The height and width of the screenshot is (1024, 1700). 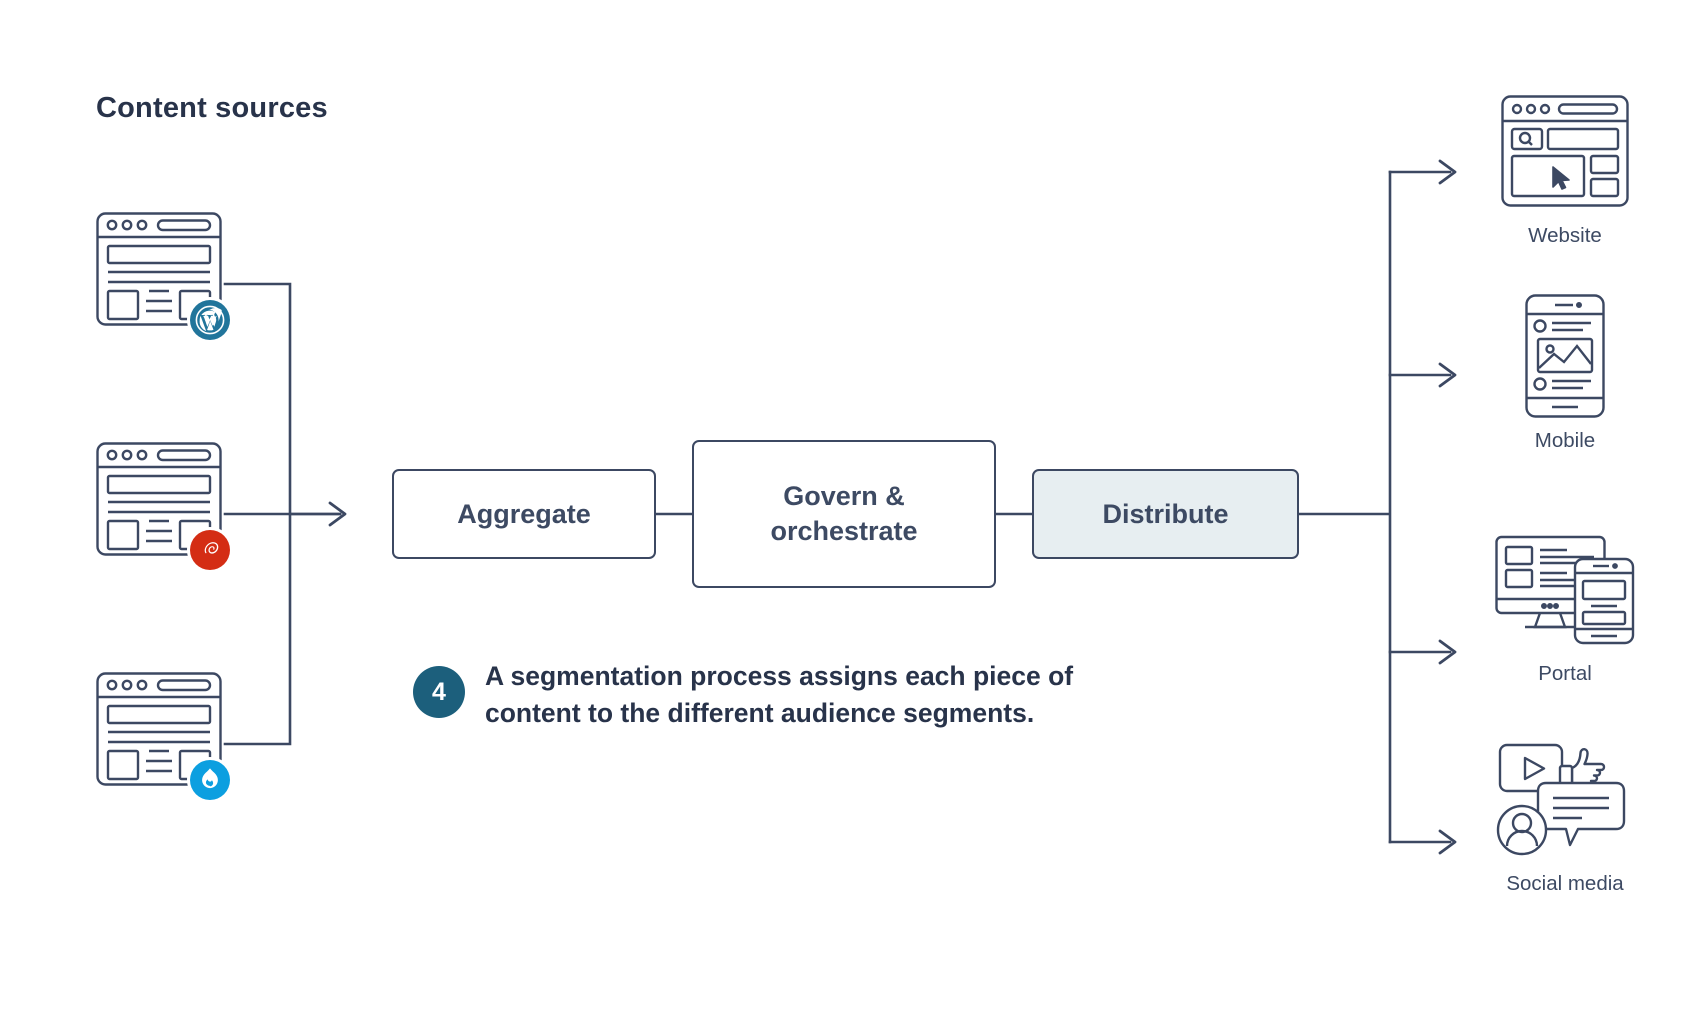 What do you see at coordinates (282, 399) in the screenshot?
I see `source-1-connector` at bounding box center [282, 399].